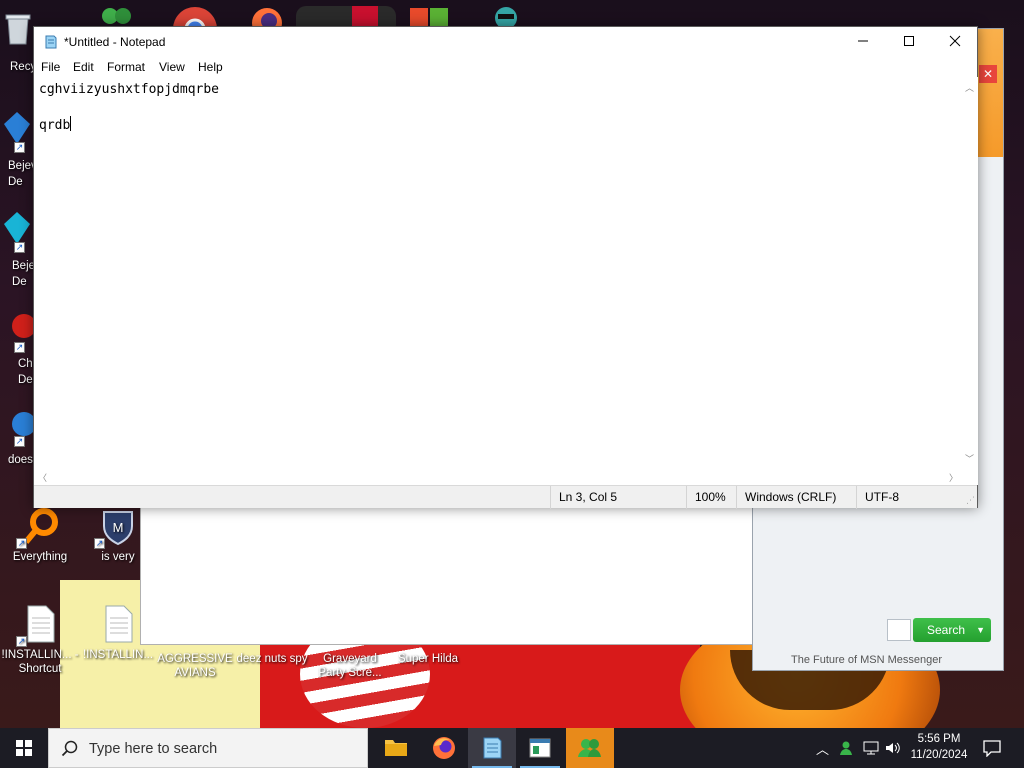 Image resolution: width=1024 pixels, height=768 pixels. I want to click on messenger-people-icon, so click(589, 748).